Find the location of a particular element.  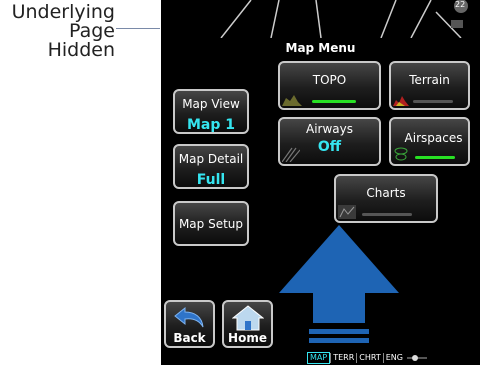

annotation-callout: Underlying Page Hidden is located at coordinates (57, 31).